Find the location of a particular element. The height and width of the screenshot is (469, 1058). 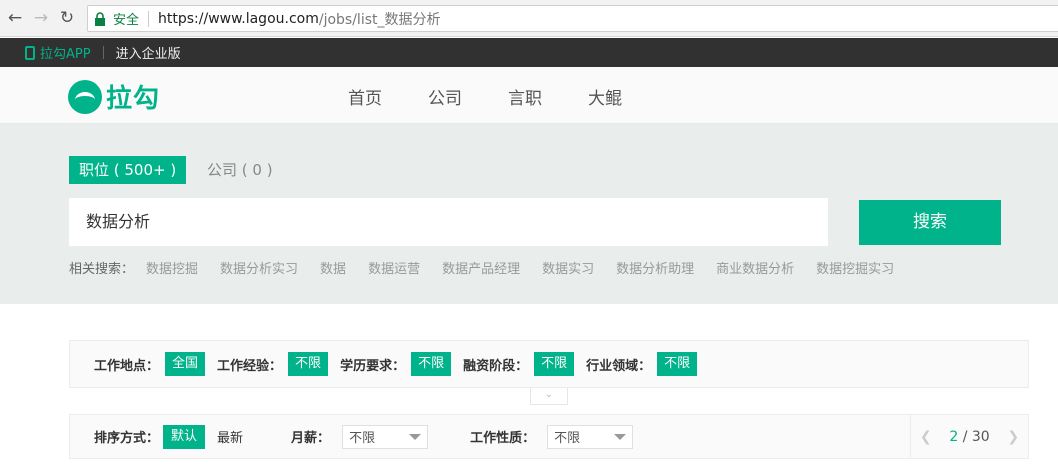

salary-select-value: 不限 is located at coordinates (362, 438).